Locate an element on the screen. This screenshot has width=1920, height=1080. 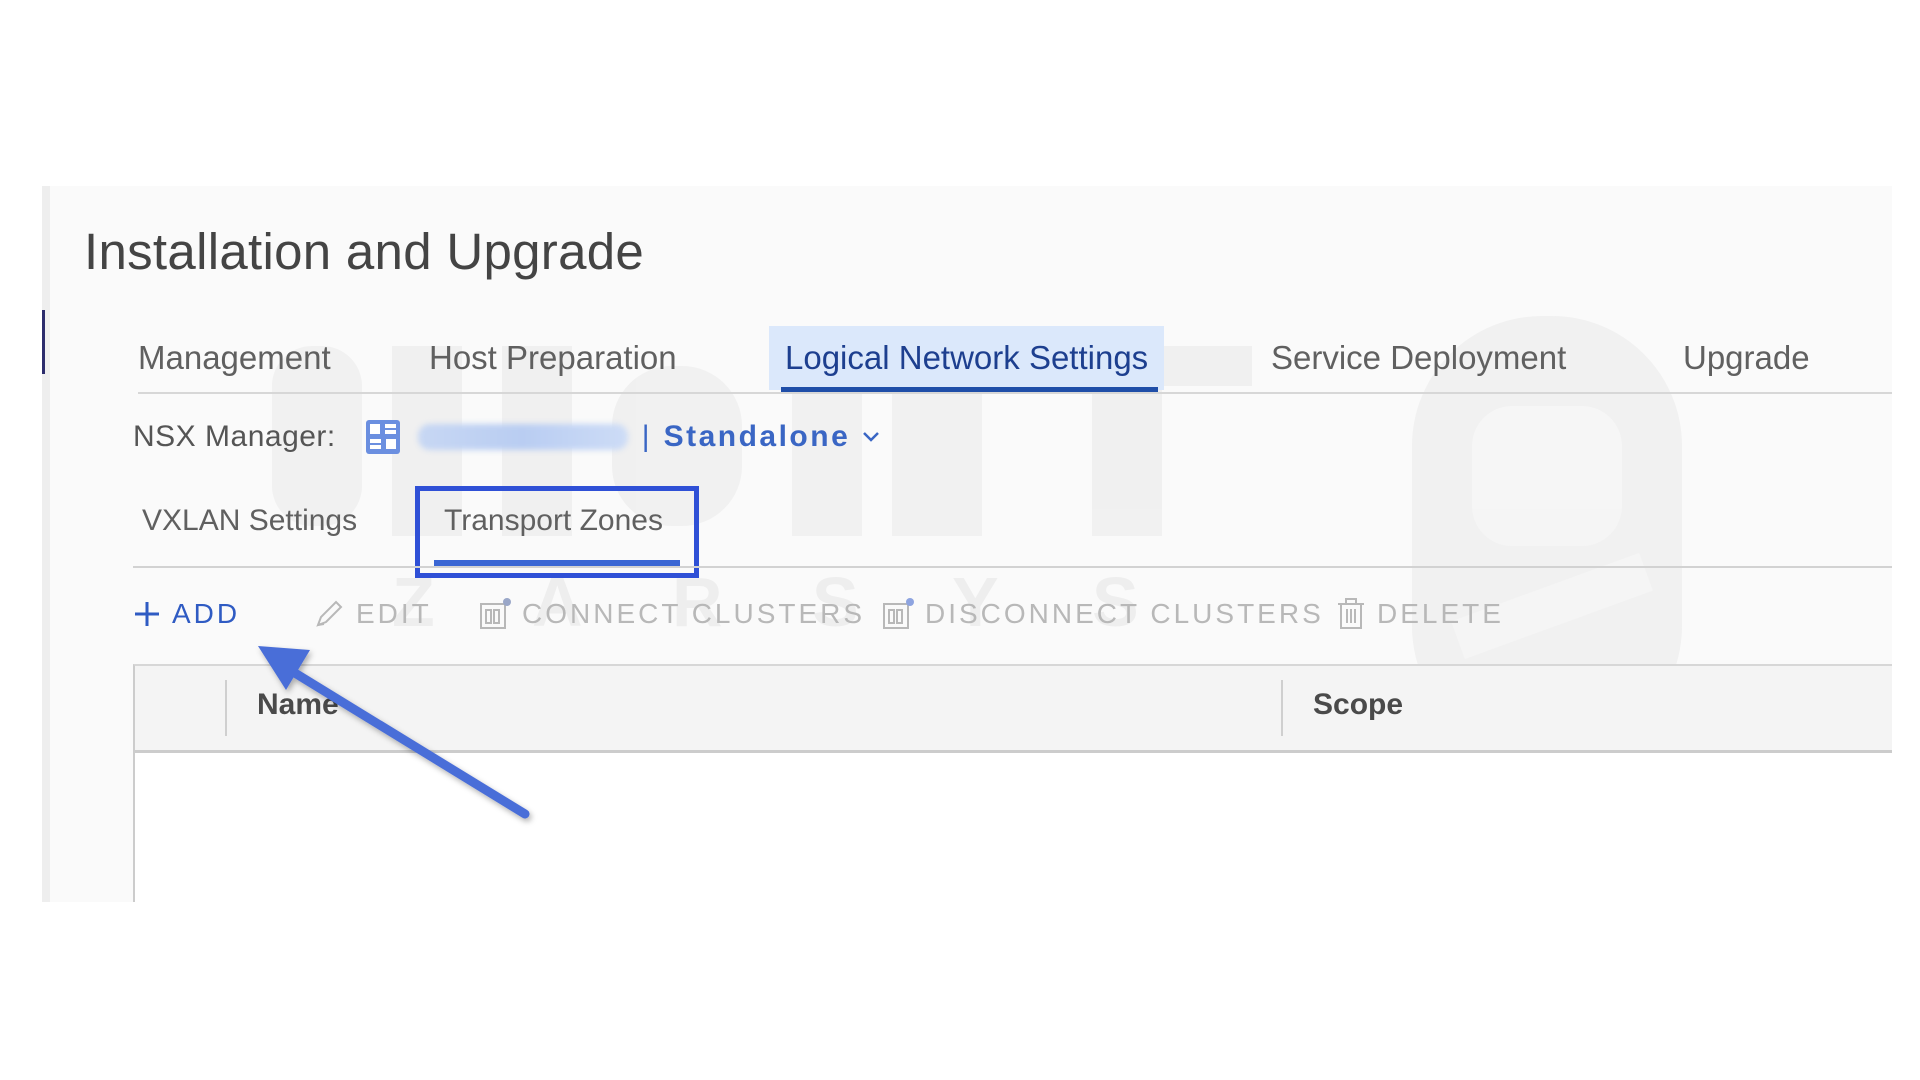
tab-host-preparation: Host Preparation is located at coordinates (553, 358).